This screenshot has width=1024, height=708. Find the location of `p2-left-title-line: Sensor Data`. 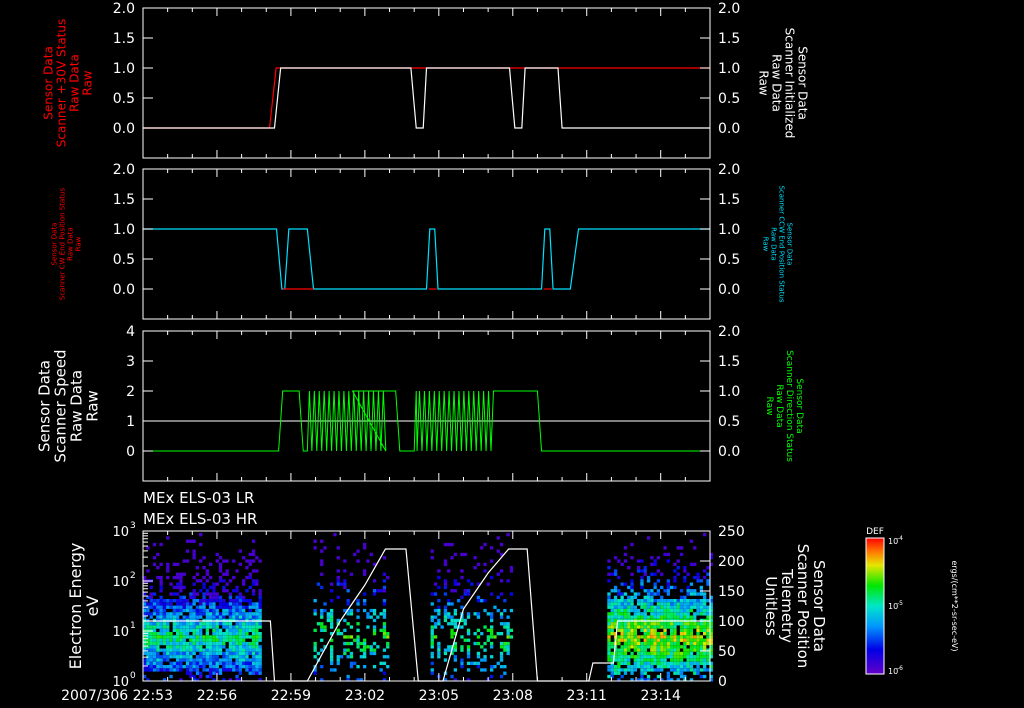

p2-left-title-line: Sensor Data is located at coordinates (54, 244).